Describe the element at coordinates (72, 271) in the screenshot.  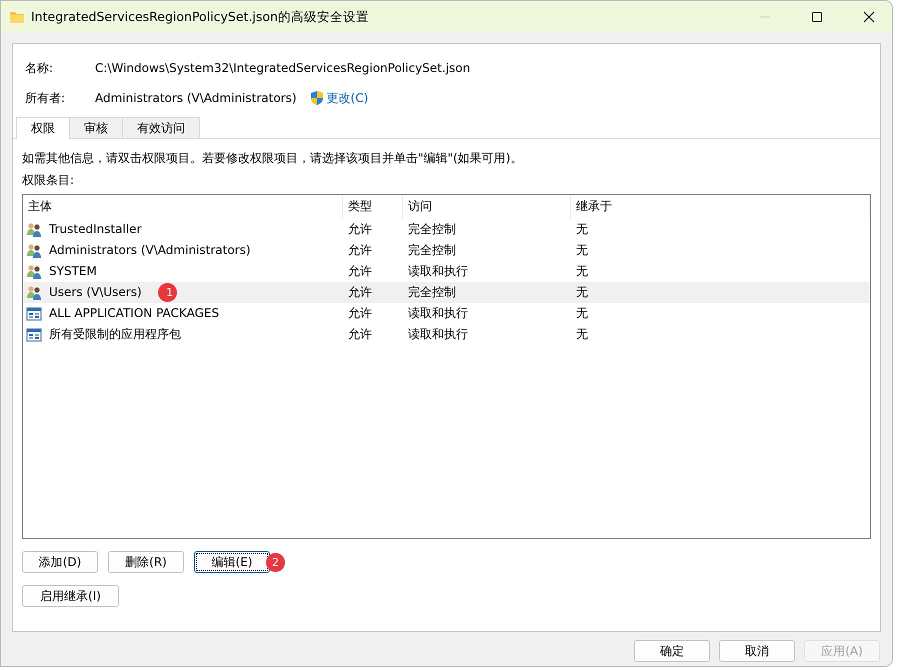
I see `principal-name: SYSTEM` at that location.